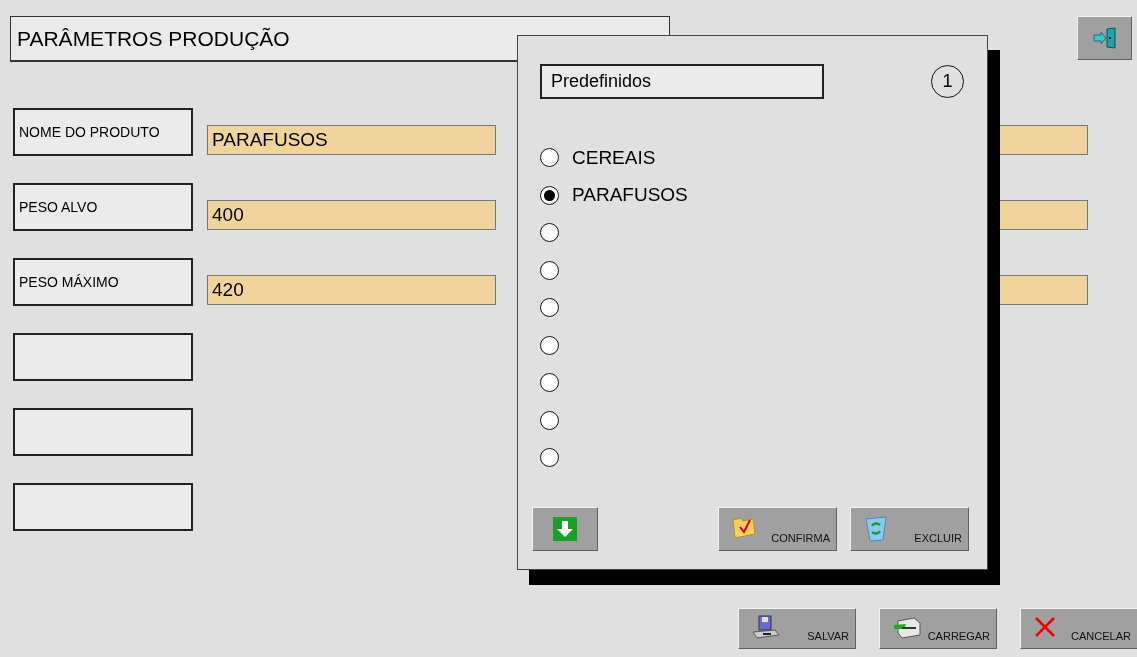  Describe the element at coordinates (938, 628) in the screenshot. I see `load-button: CARREGAR` at that location.